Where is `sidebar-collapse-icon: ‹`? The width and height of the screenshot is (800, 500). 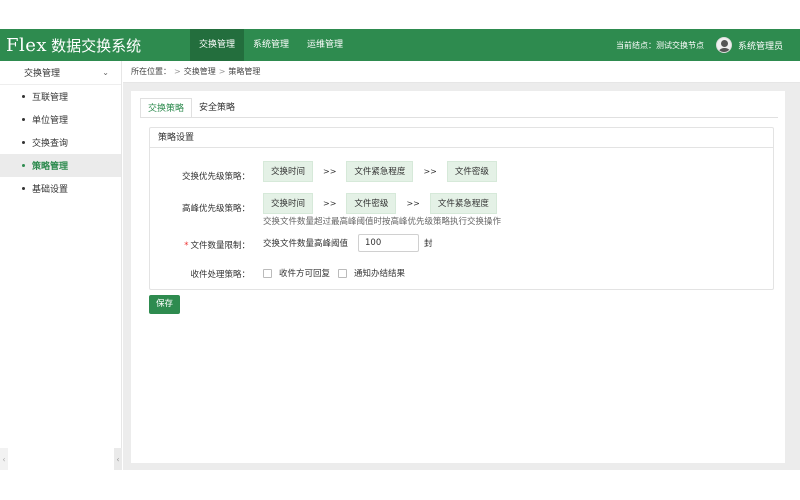 sidebar-collapse-icon: ‹ is located at coordinates (118, 459).